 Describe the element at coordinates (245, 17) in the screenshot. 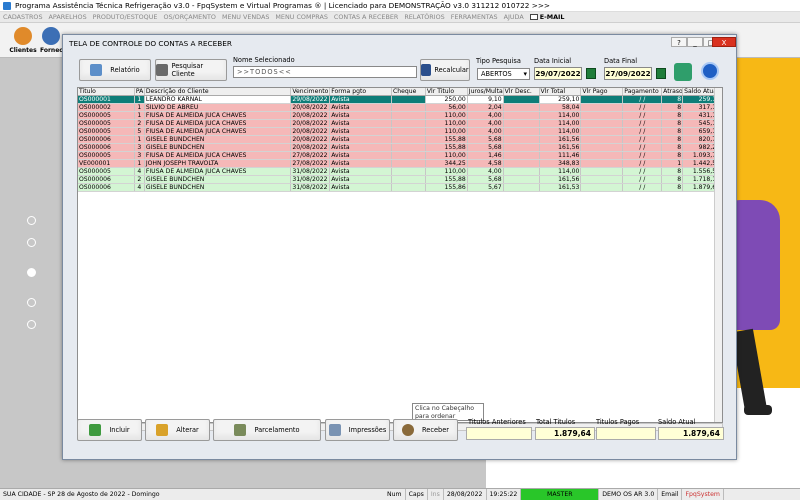

I see `menu-vendas: MENU VENDAS` at that location.